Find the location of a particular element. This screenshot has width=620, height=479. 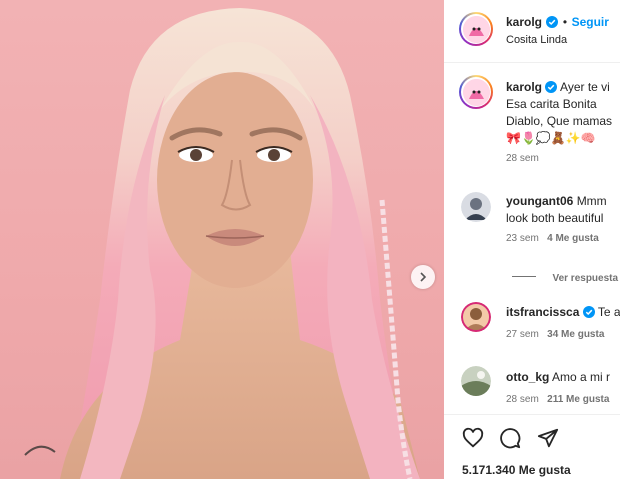

comment-timestamp: 23 sem is located at coordinates (522, 238).